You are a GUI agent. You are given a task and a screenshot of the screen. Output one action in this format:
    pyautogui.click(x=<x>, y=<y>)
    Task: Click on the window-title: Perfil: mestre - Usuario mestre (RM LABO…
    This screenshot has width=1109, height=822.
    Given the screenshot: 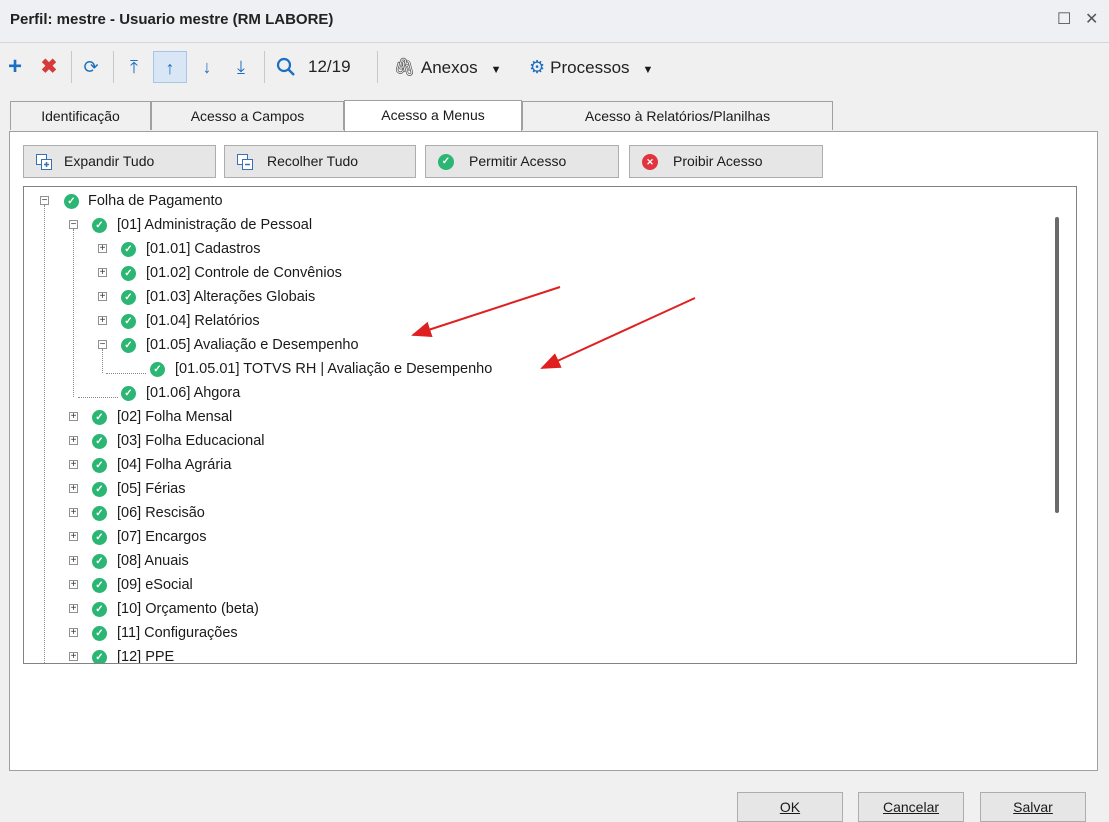 What is the action you would take?
    pyautogui.click(x=172, y=19)
    